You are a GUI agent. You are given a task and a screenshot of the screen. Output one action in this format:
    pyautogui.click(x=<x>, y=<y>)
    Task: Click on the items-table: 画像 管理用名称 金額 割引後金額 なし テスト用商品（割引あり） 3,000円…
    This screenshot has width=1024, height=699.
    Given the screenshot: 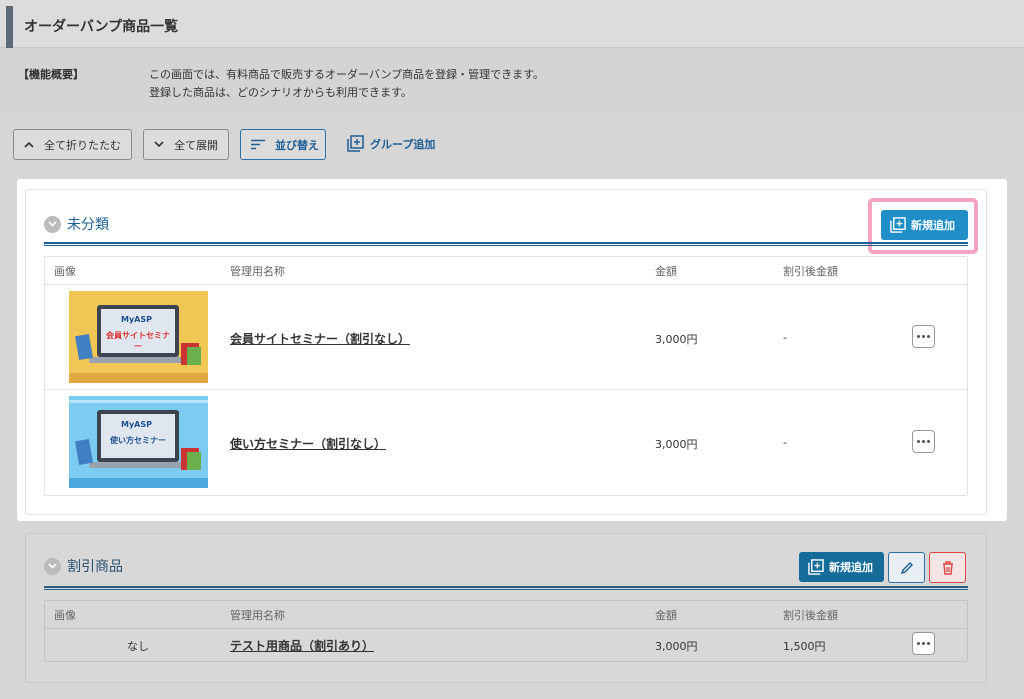 What is the action you would take?
    pyautogui.click(x=506, y=631)
    